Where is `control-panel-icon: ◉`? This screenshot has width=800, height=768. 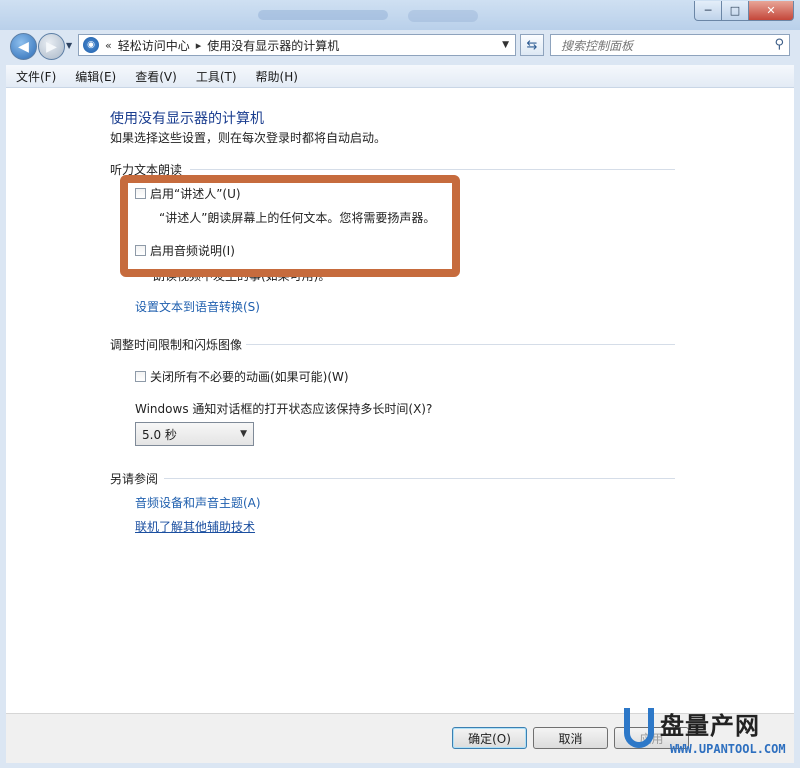 control-panel-icon: ◉ is located at coordinates (91, 45).